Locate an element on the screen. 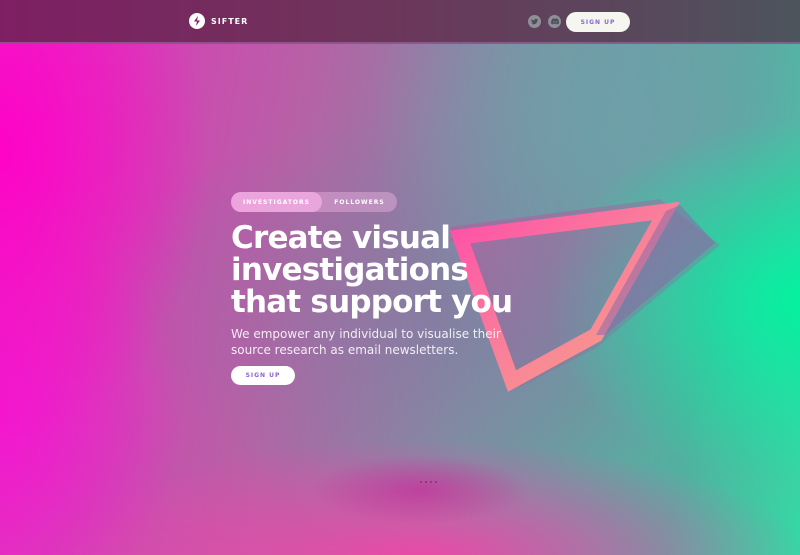 The height and width of the screenshot is (555, 800). decorative-dots is located at coordinates (428, 482).